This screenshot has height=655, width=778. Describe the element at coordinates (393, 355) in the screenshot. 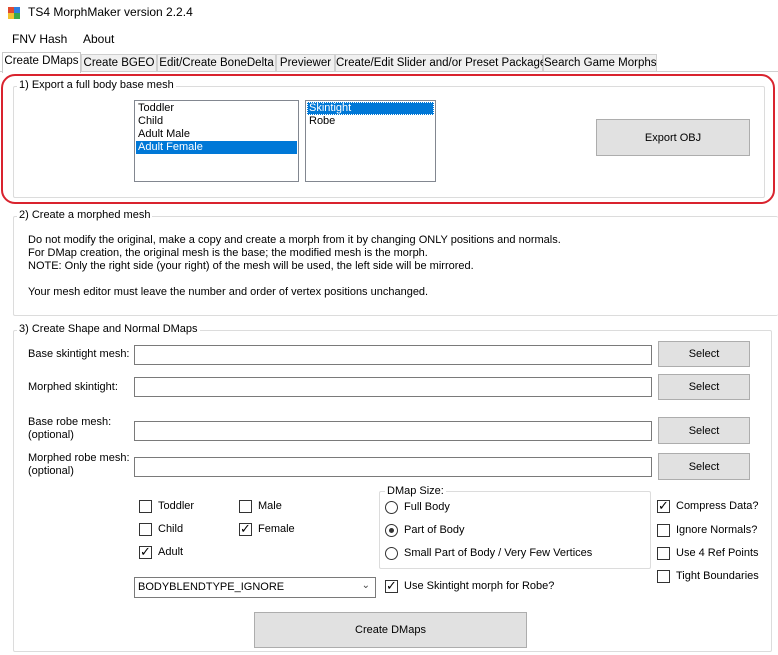

I see `base-skintight-input` at that location.